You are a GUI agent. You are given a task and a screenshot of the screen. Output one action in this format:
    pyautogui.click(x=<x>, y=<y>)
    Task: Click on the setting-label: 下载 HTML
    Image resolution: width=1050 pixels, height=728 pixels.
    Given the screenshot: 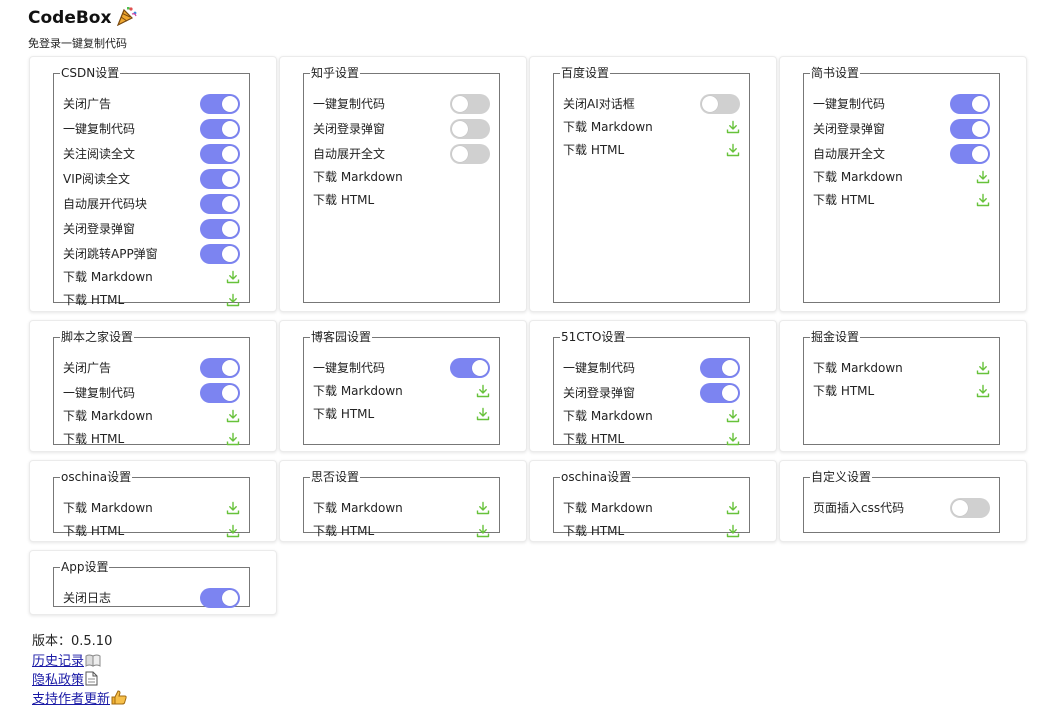 What is the action you would take?
    pyautogui.click(x=94, y=439)
    